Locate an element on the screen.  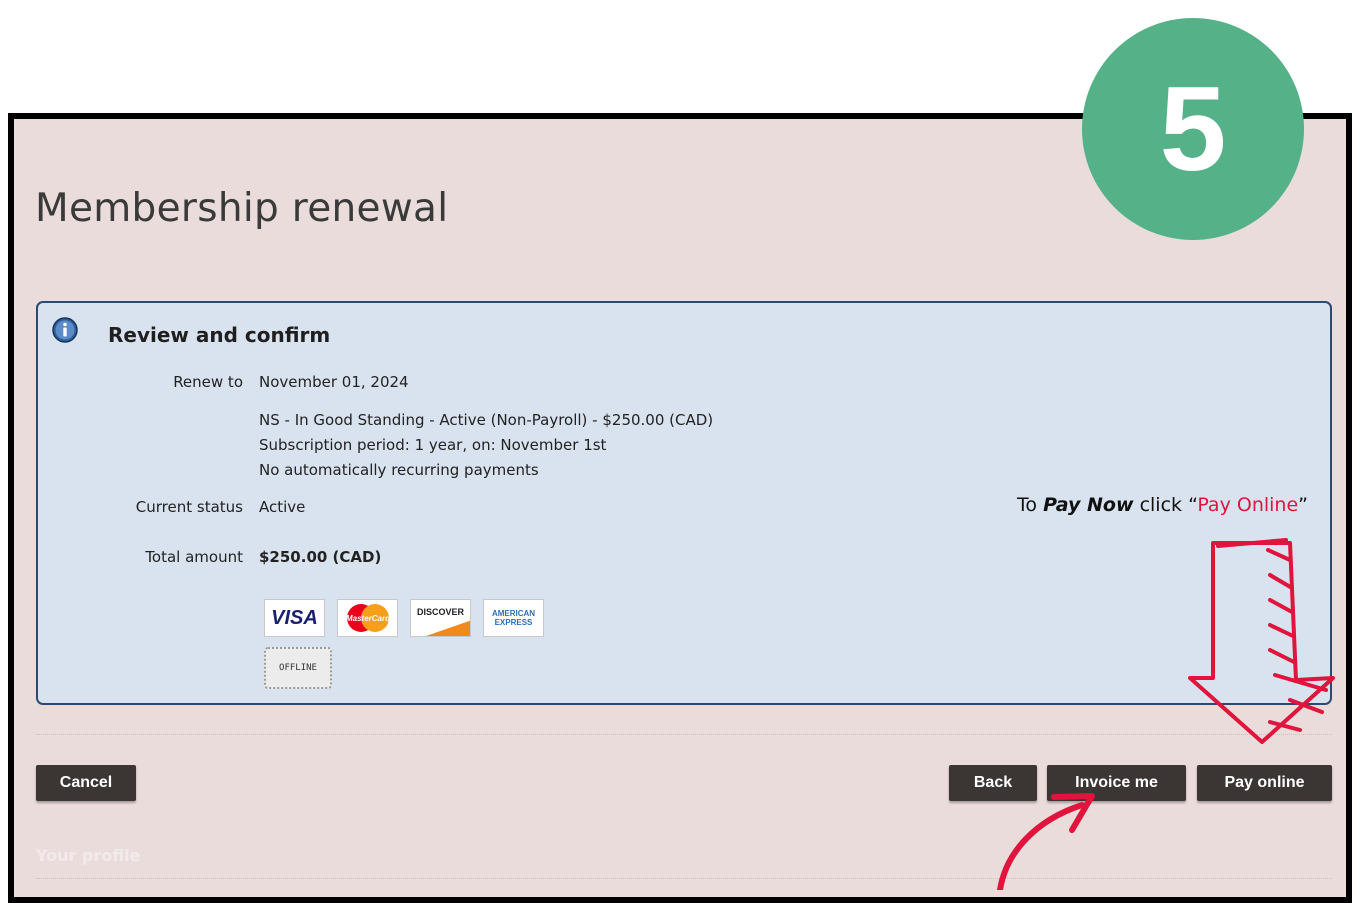
instruction-emphasis: Pay Now is located at coordinates (1088, 505).